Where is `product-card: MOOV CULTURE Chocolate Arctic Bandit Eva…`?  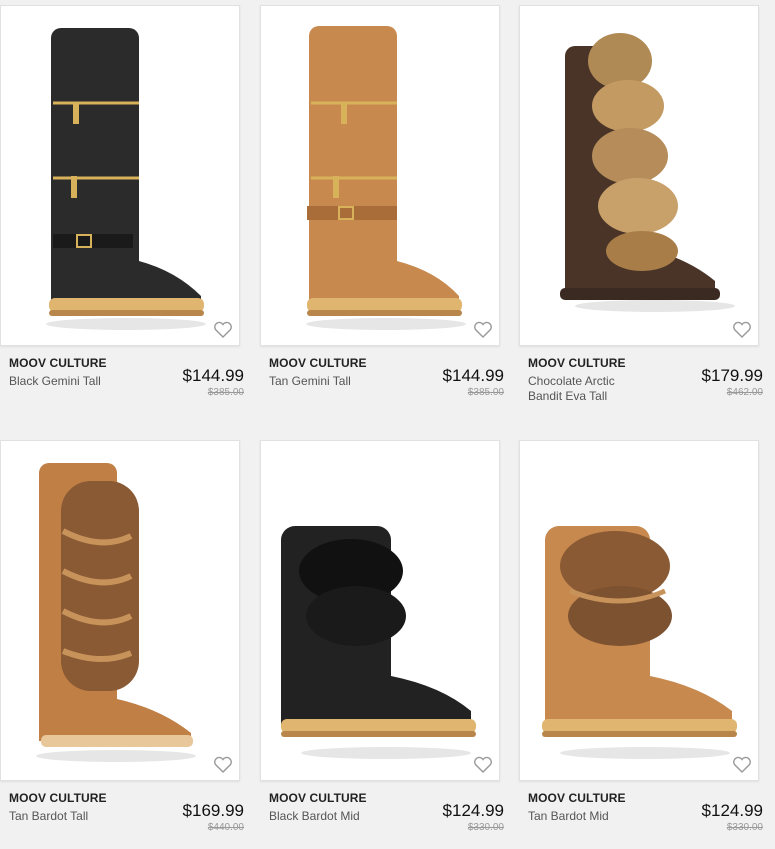 product-card: MOOV CULTURE Chocolate Arctic Bandit Eva… is located at coordinates (641, 205).